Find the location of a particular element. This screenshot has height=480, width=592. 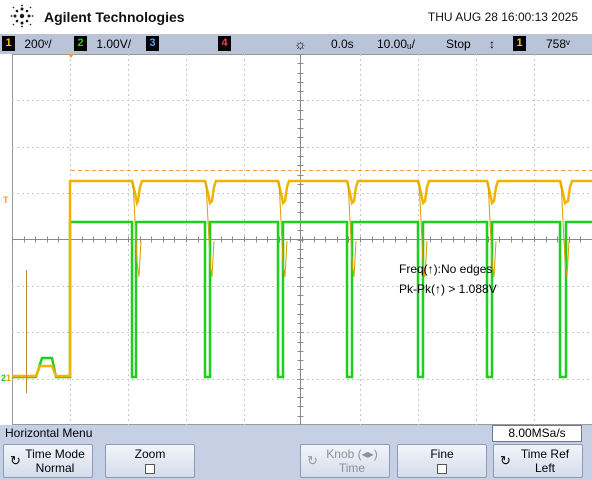

fine-label: Fine is located at coordinates (442, 454).